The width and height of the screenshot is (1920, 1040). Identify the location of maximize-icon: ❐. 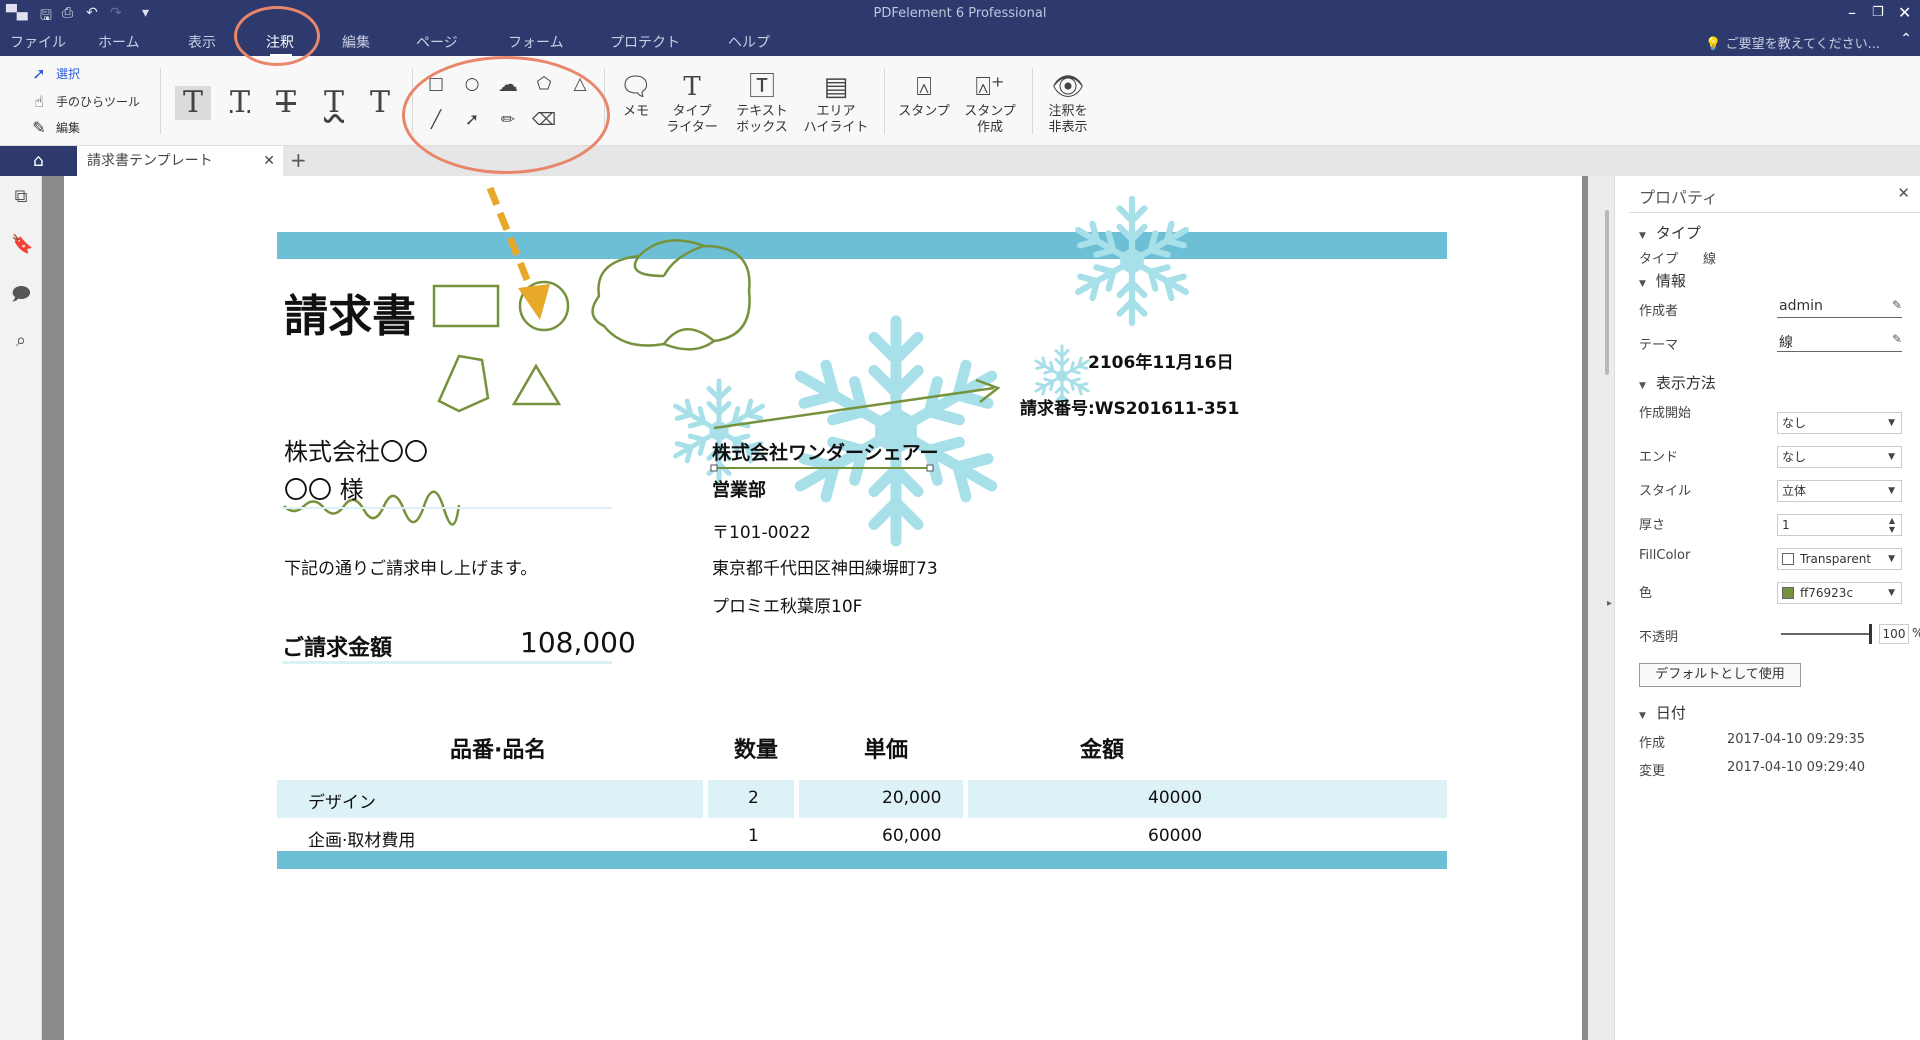
(1878, 12).